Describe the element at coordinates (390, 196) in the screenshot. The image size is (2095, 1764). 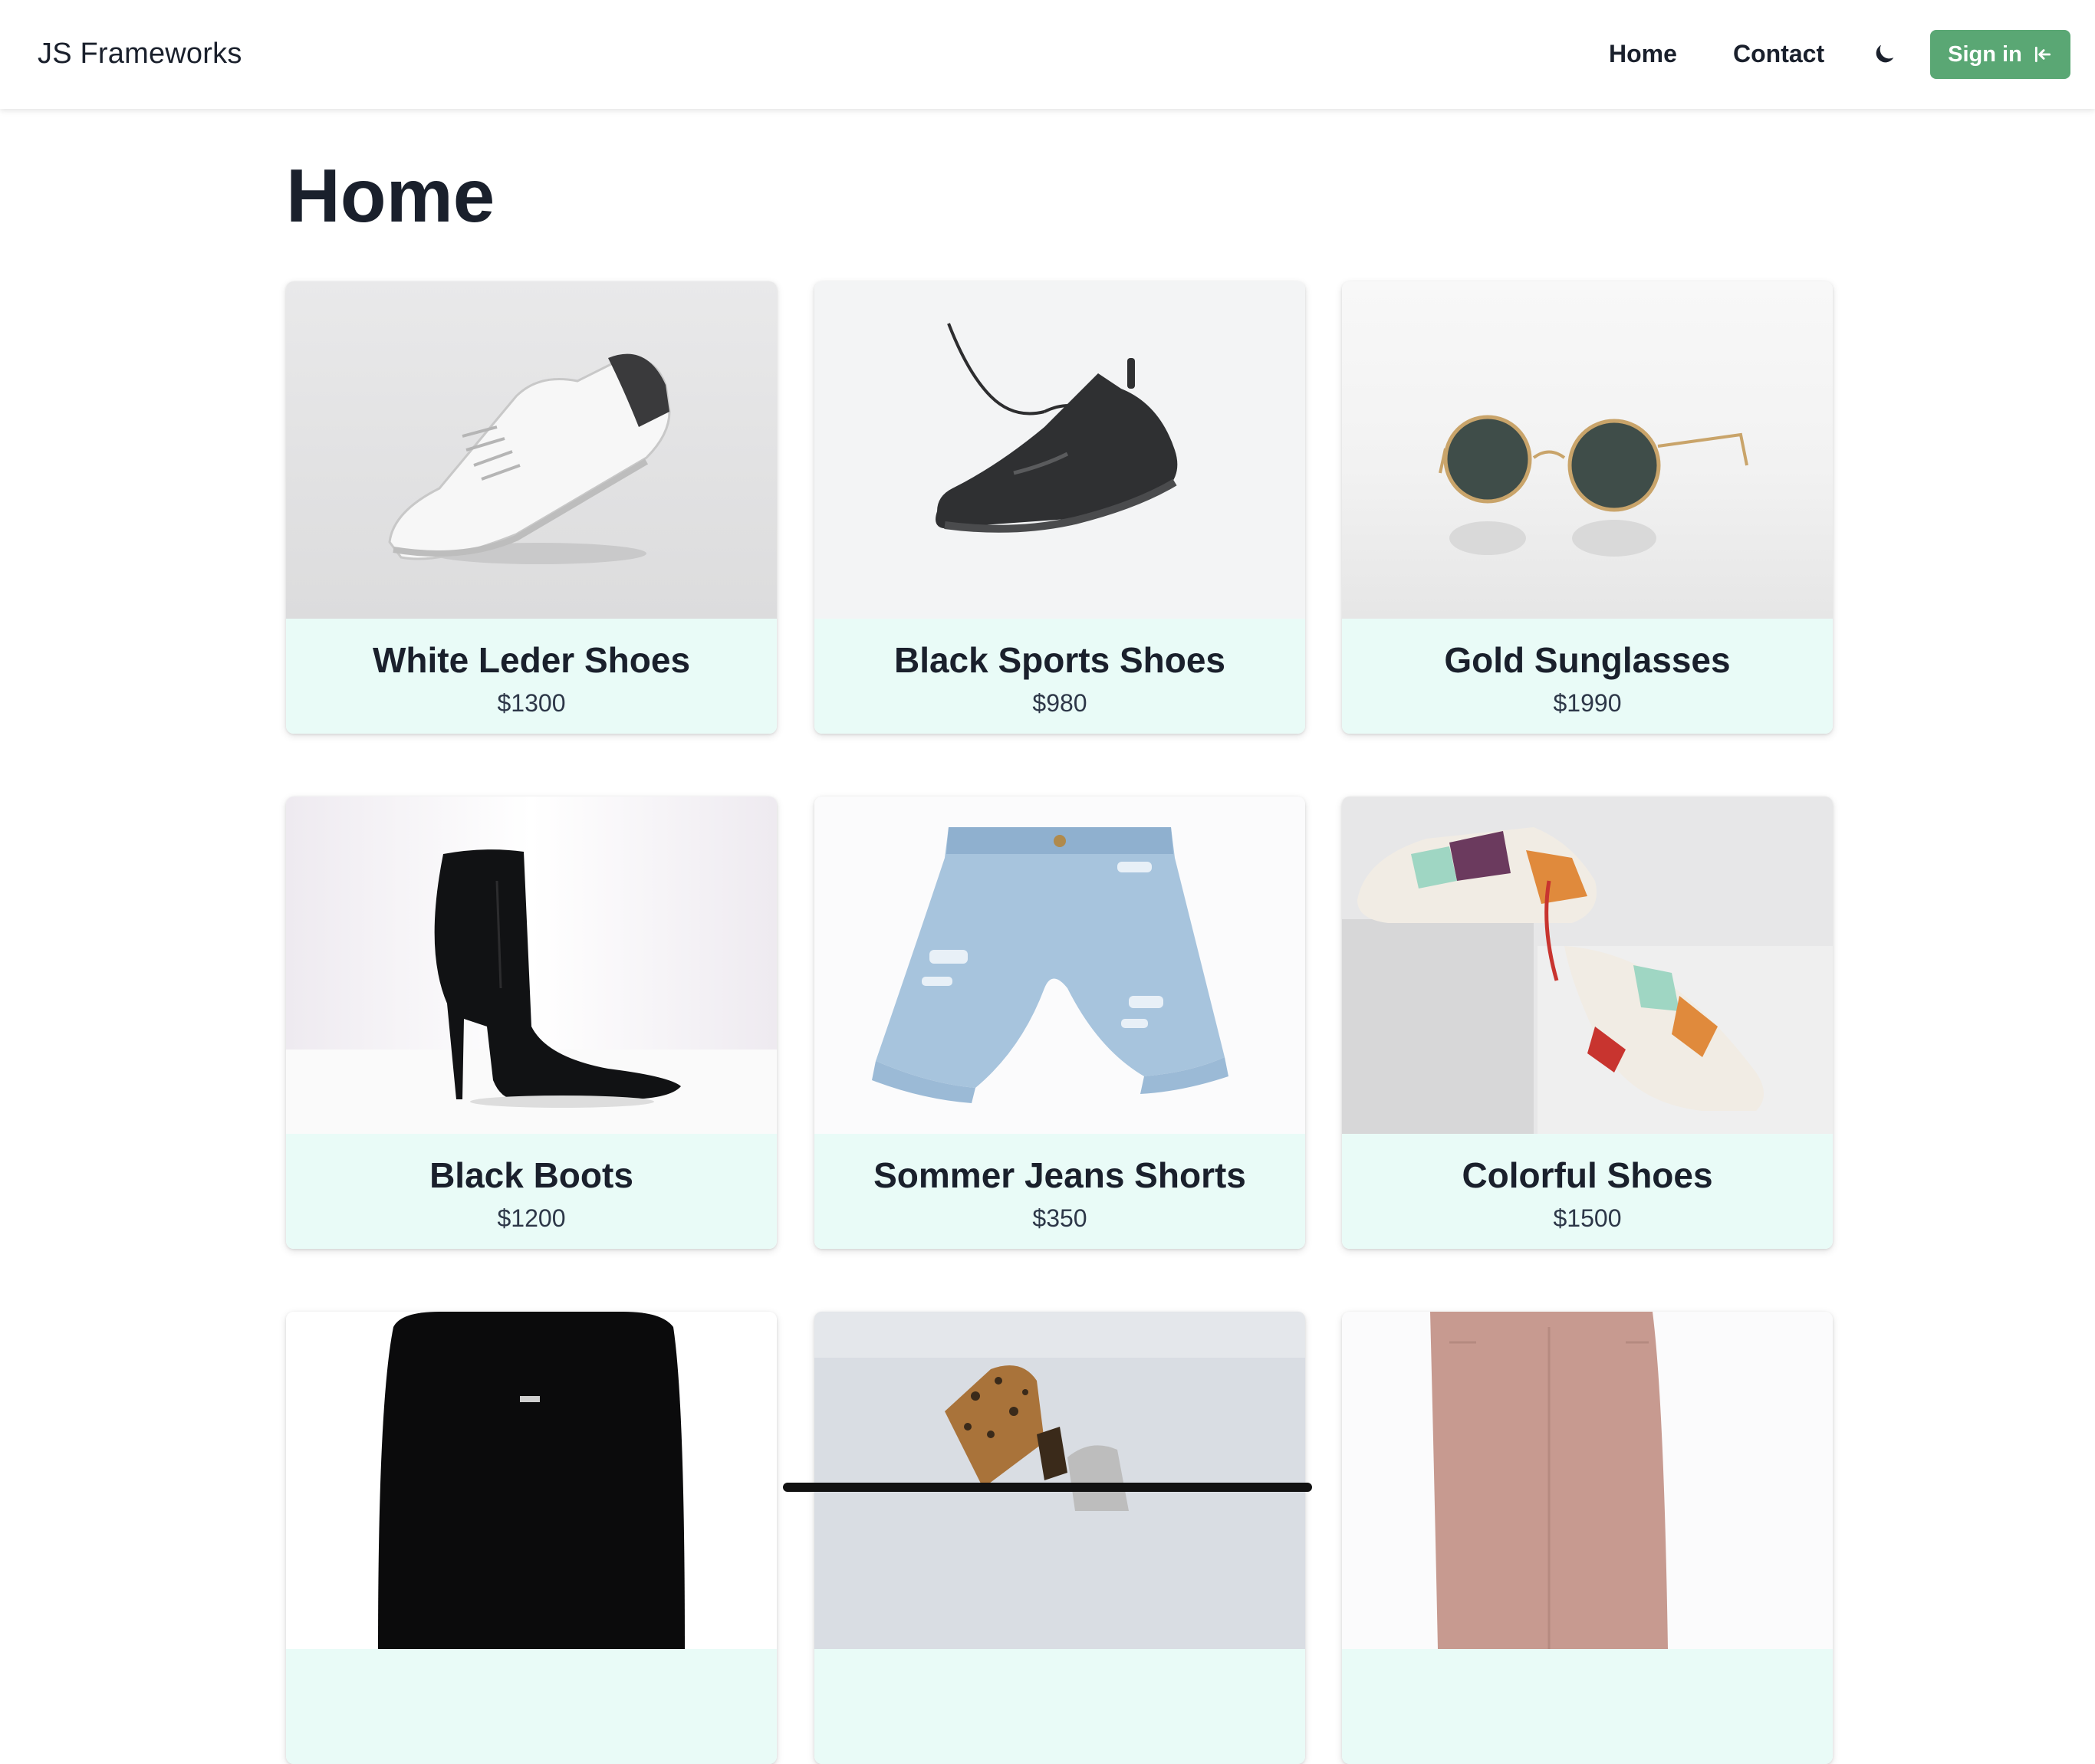
I see `page-title: Home` at that location.